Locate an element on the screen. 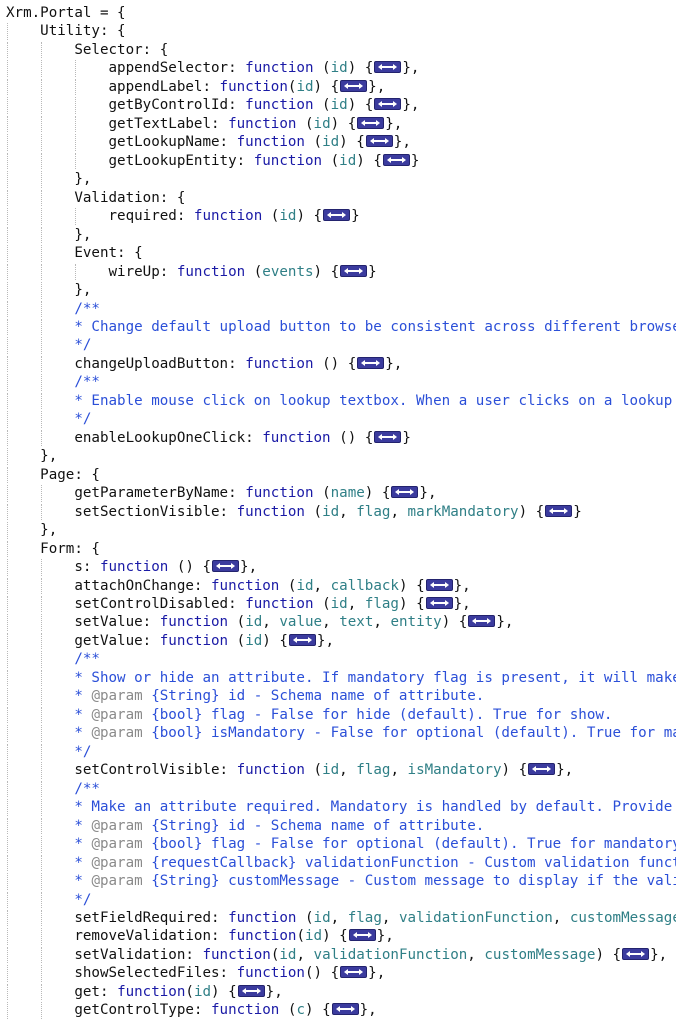 The image size is (676, 1024). code-line: s: function () {}, is located at coordinates (341, 567).